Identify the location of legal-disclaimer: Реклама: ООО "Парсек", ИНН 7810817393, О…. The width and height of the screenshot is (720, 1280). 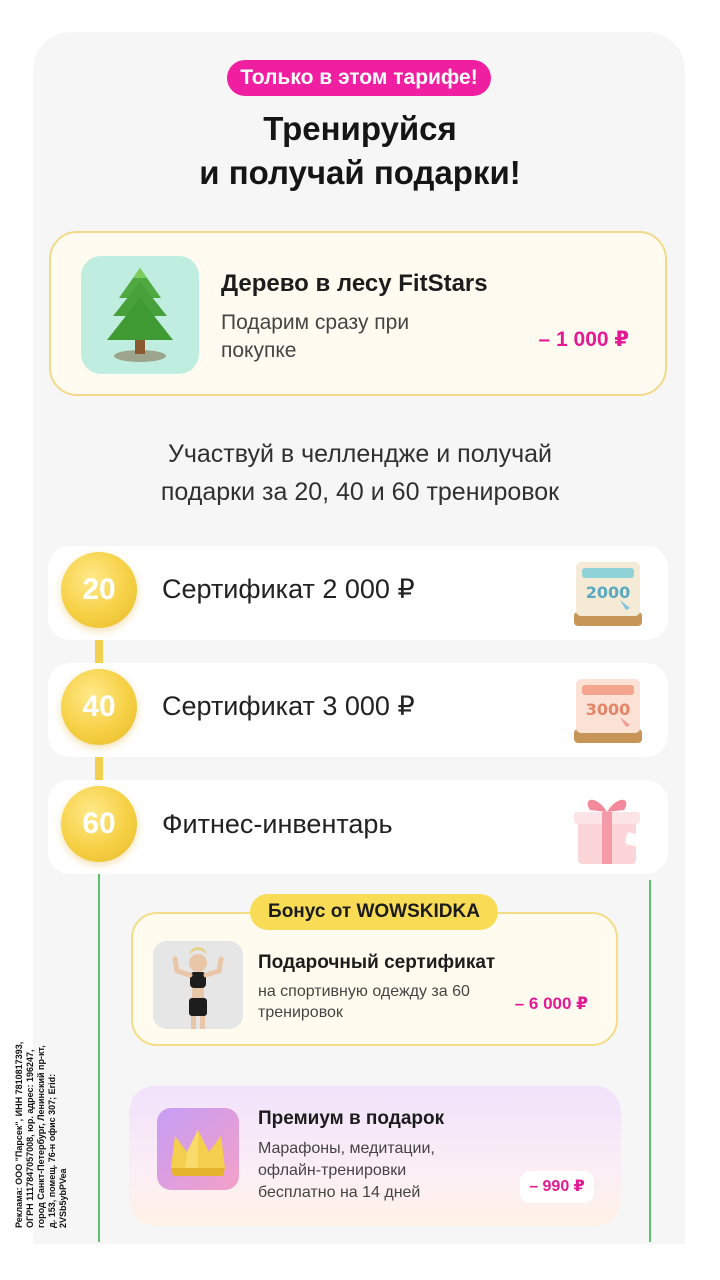
(41, 1134).